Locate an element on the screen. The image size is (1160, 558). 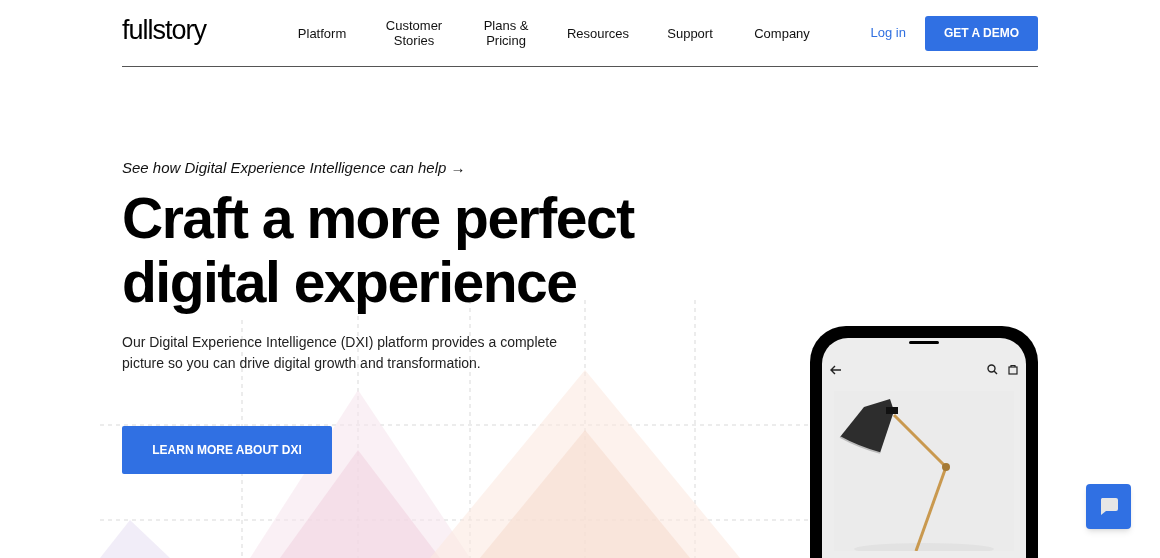
eyebrow-link: See how Digital Experience Intelligence can help → is located at coordinates (448, 168).